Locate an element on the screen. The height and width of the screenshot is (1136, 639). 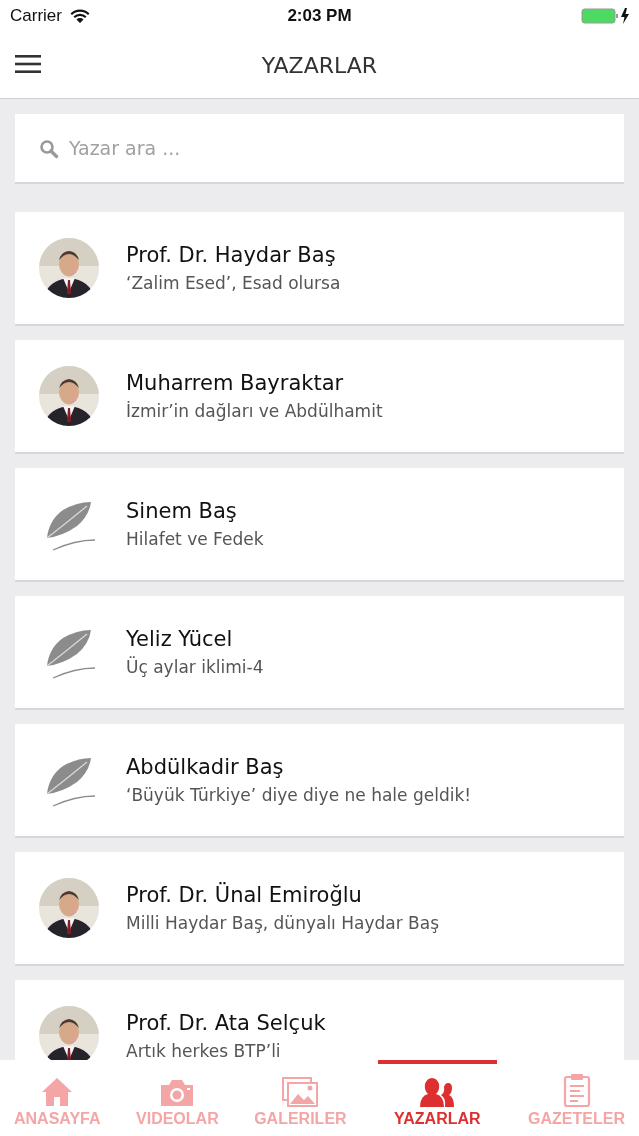
article-title: Milli Haydar Baş, dünyalı Haydar Baş is located at coordinates (283, 923).